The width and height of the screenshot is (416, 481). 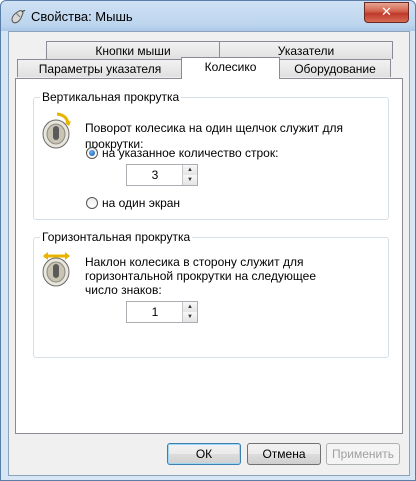 I want to click on title-bar: Свойства: Мышь ✕, so click(x=208, y=16).